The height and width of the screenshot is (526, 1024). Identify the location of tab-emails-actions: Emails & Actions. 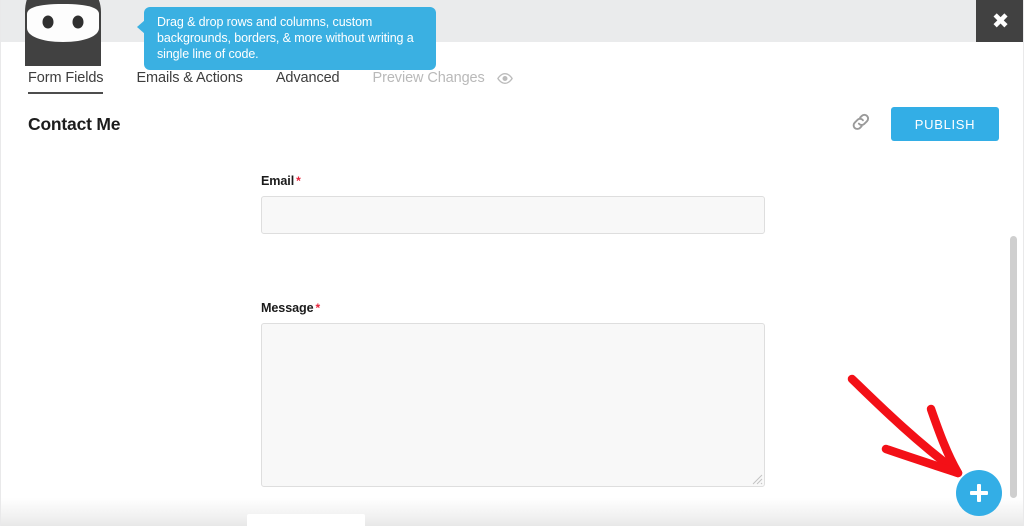
(189, 82).